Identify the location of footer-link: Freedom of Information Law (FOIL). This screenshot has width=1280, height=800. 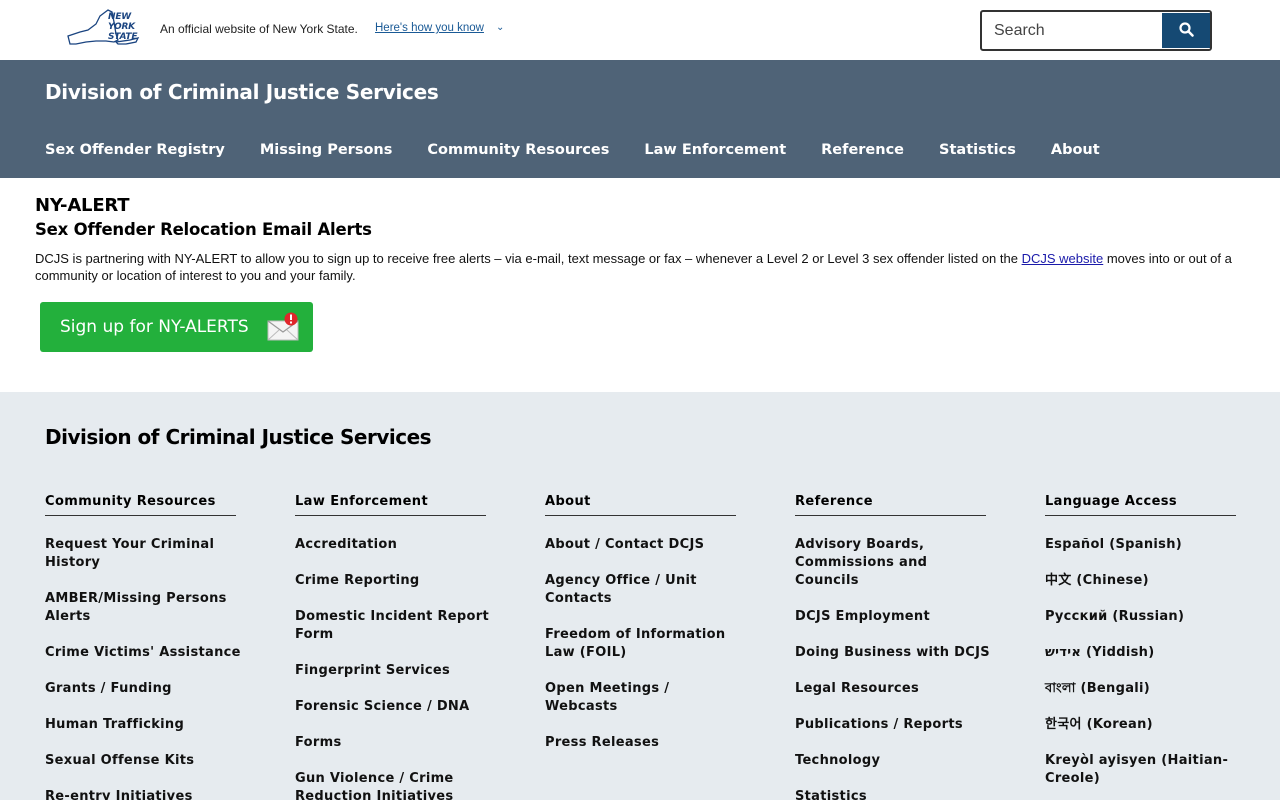
(643, 644).